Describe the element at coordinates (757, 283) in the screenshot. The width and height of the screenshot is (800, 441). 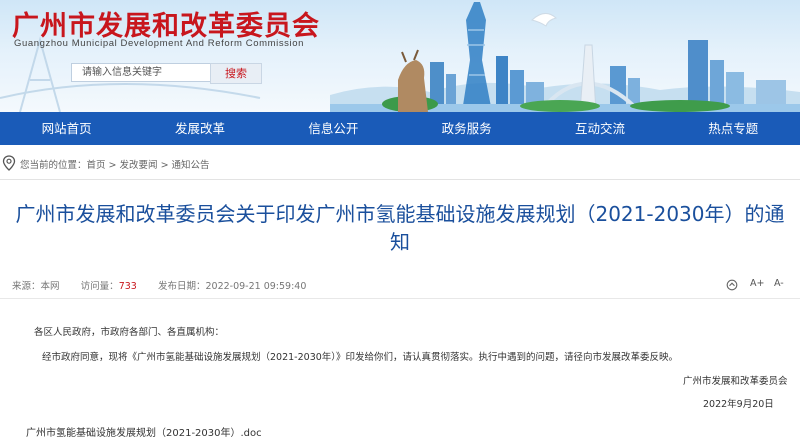
I see `font-increase-button: A+` at that location.